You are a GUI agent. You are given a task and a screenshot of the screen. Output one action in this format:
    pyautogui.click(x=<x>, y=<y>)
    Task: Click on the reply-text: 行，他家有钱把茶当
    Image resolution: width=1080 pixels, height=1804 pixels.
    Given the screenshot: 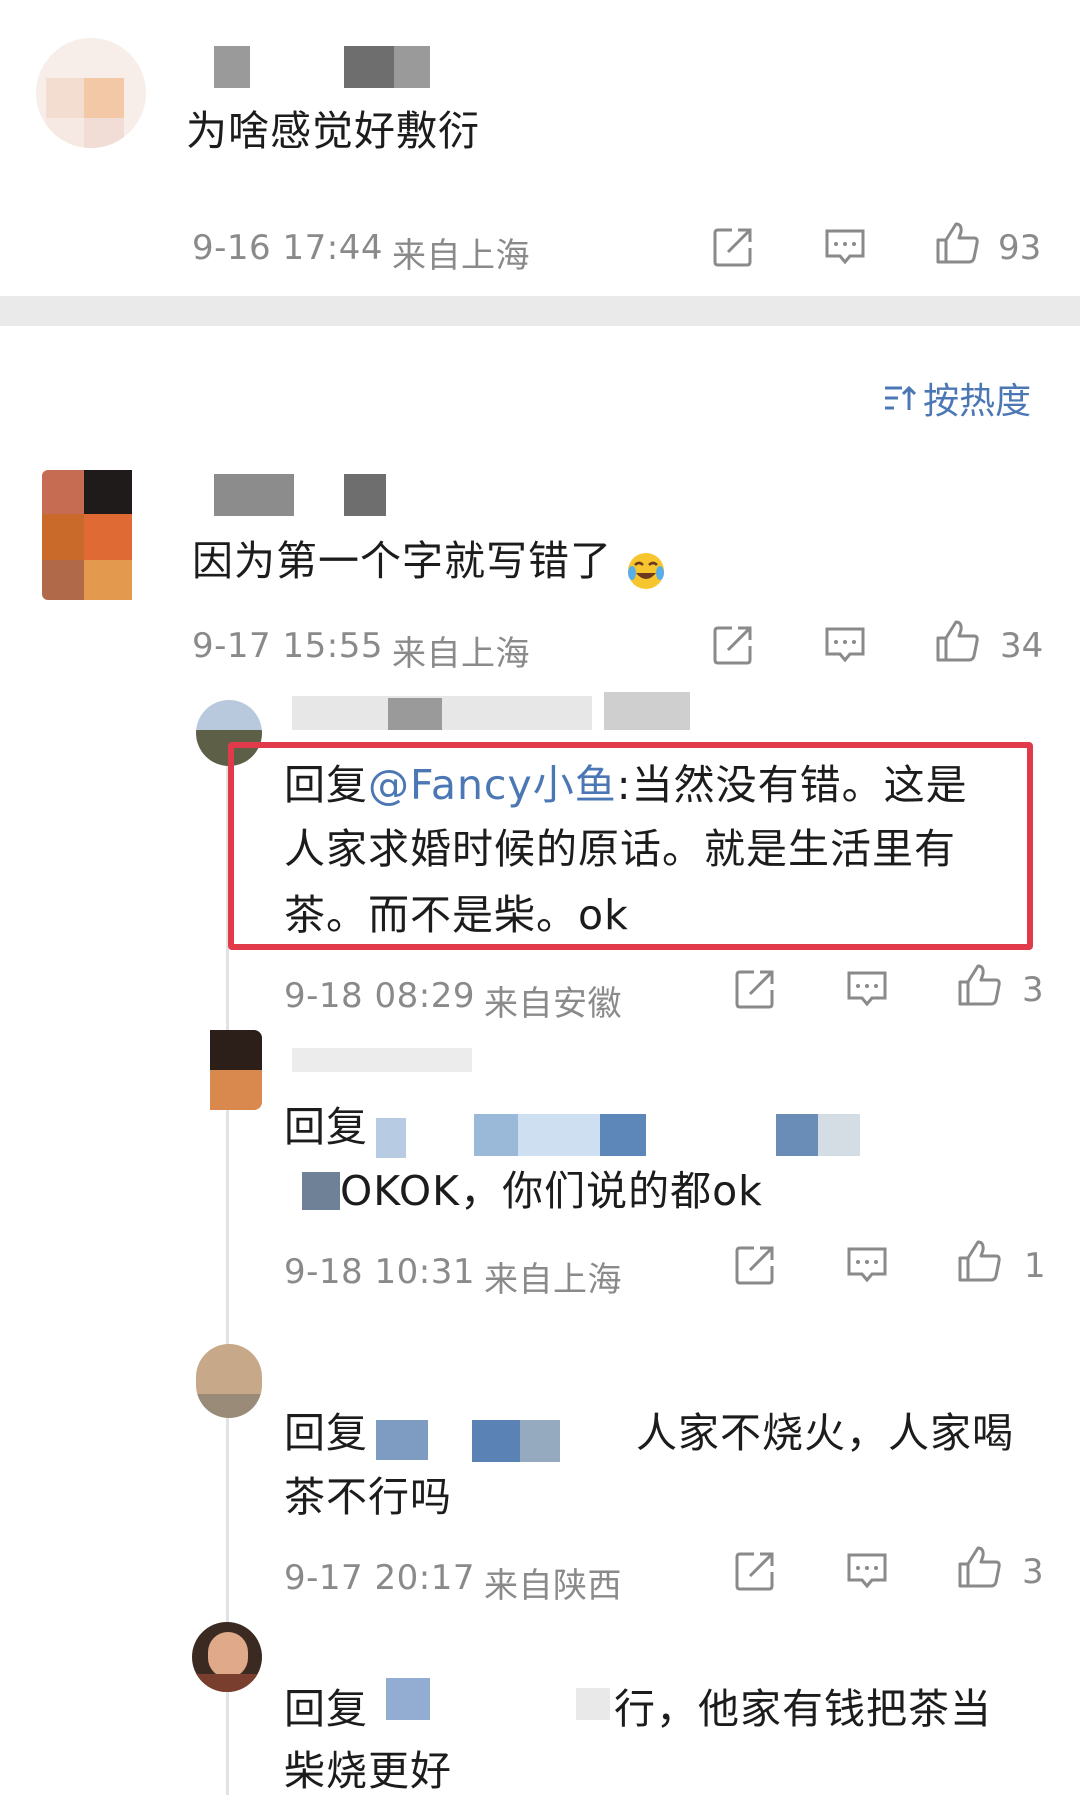 What is the action you would take?
    pyautogui.click(x=803, y=1709)
    